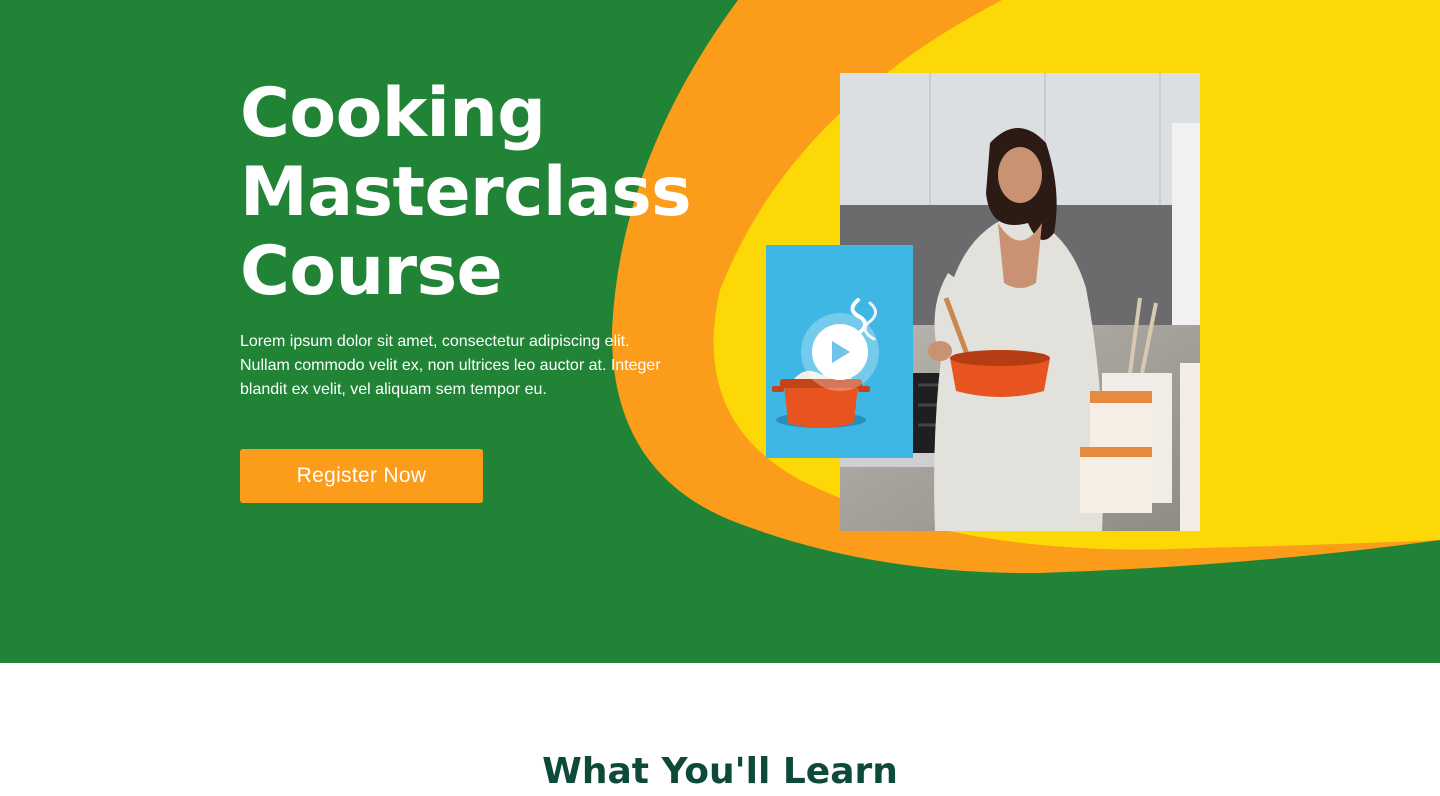 The height and width of the screenshot is (796, 1440). What do you see at coordinates (361, 476) in the screenshot?
I see `register-now-button: Register Now` at bounding box center [361, 476].